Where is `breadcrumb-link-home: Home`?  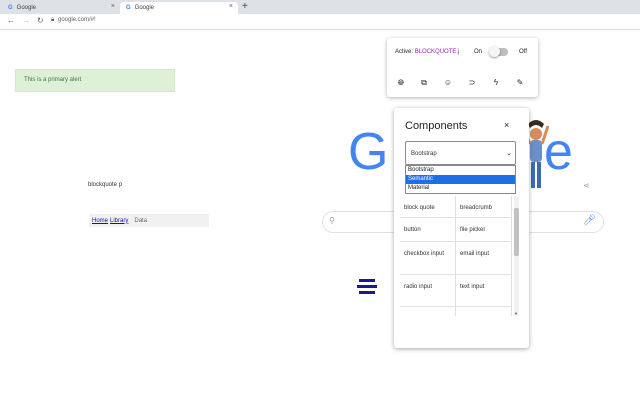 breadcrumb-link-home: Home is located at coordinates (100, 221).